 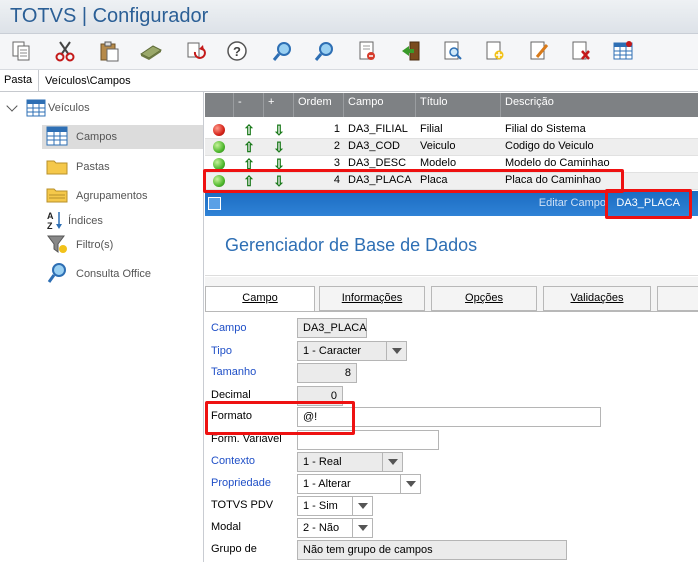 I want to click on label-decimal: Decimal, so click(x=231, y=395).